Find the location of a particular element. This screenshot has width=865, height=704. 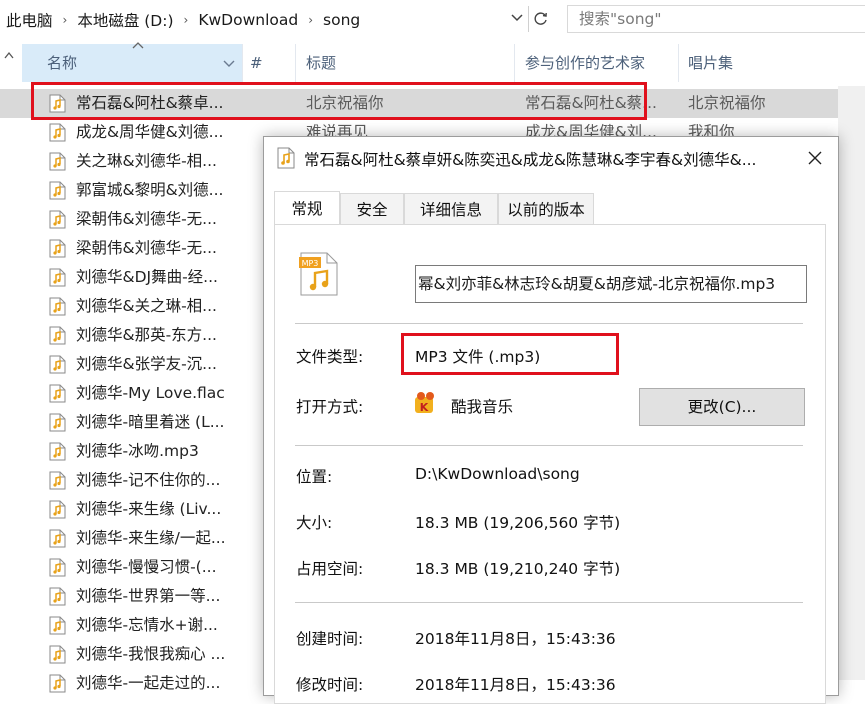

disk-size-value: 18.3 MB (19,210,240 字节) is located at coordinates (518, 569).